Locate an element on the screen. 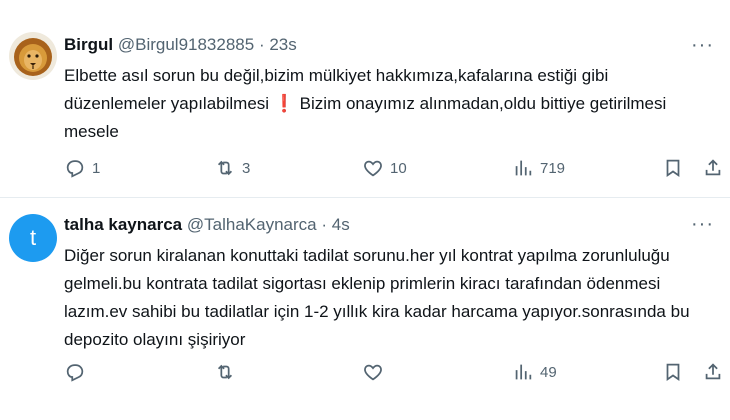 This screenshot has width=730, height=420. reply-button is located at coordinates (78, 372).